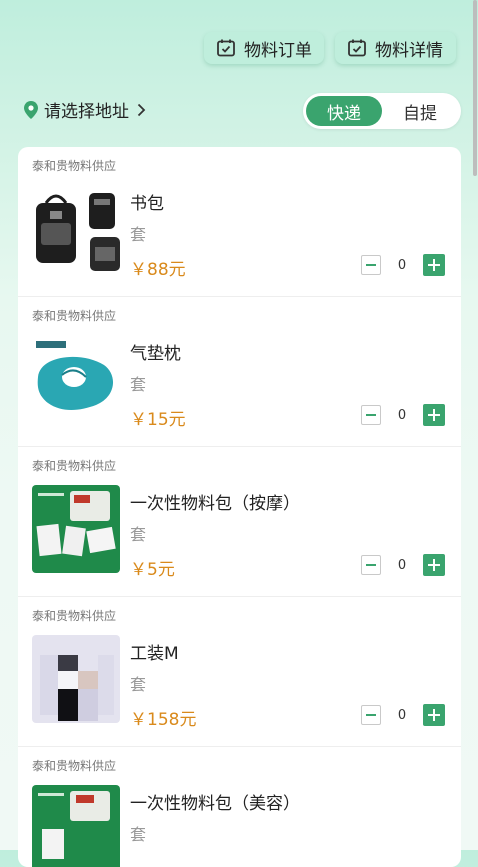 The height and width of the screenshot is (867, 478). What do you see at coordinates (420, 111) in the screenshot?
I see `delivery-option-pickup: 自提` at bounding box center [420, 111].